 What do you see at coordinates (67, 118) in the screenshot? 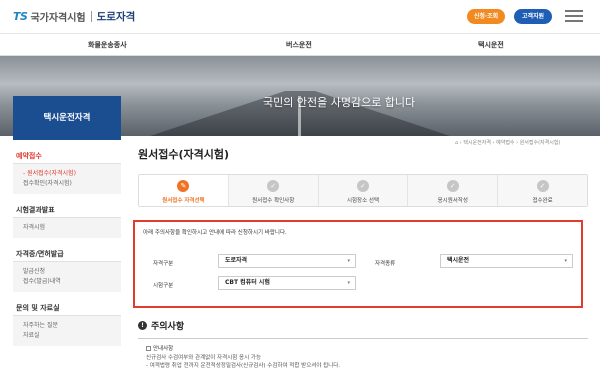
I see `sidebar-title: 택시운전자격` at bounding box center [67, 118].